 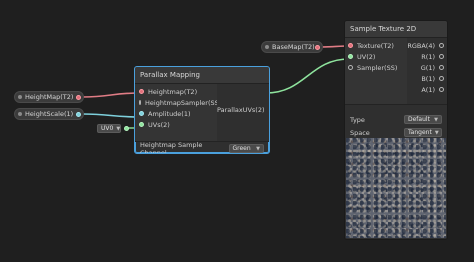 I want to click on a-output-port, so click(x=441, y=89).